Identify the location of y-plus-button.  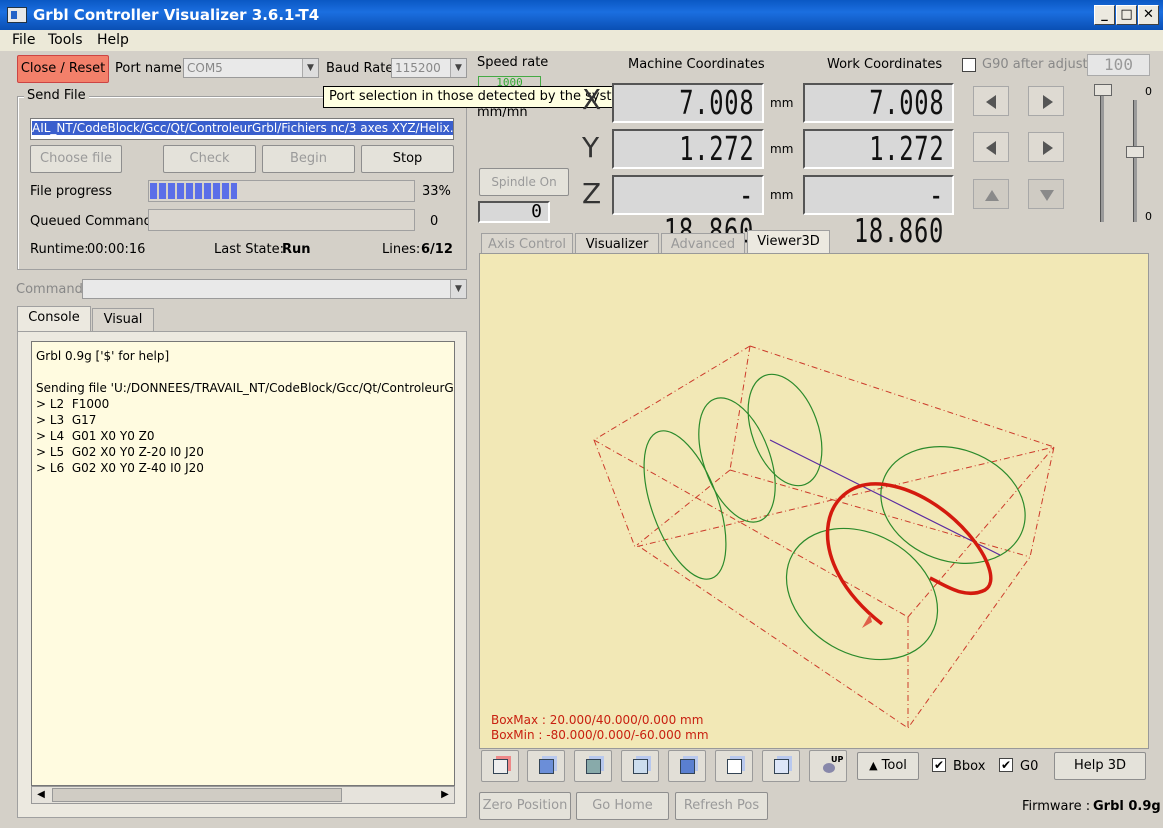
(1046, 147).